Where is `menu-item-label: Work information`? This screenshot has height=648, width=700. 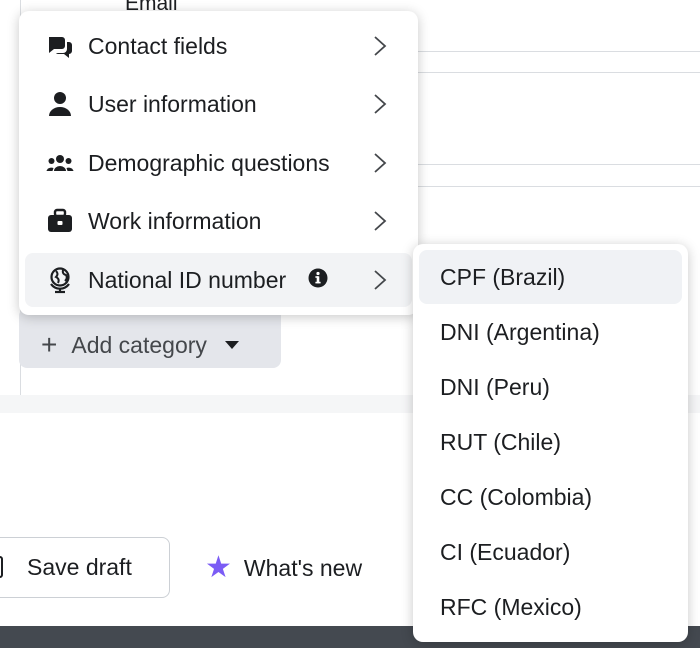 menu-item-label: Work information is located at coordinates (175, 220).